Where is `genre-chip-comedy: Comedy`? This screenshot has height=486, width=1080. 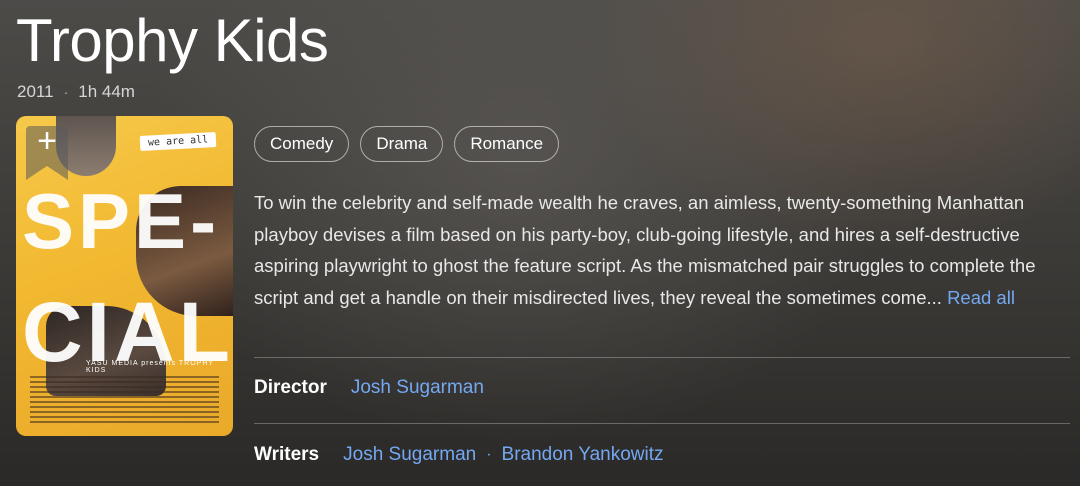 genre-chip-comedy: Comedy is located at coordinates (302, 144).